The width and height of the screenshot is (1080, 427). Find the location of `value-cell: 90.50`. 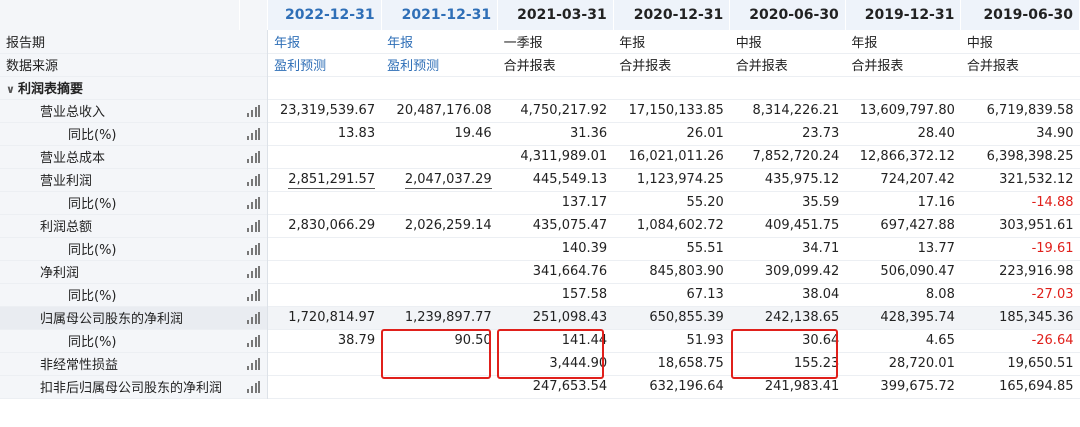

value-cell: 90.50 is located at coordinates (439, 340).